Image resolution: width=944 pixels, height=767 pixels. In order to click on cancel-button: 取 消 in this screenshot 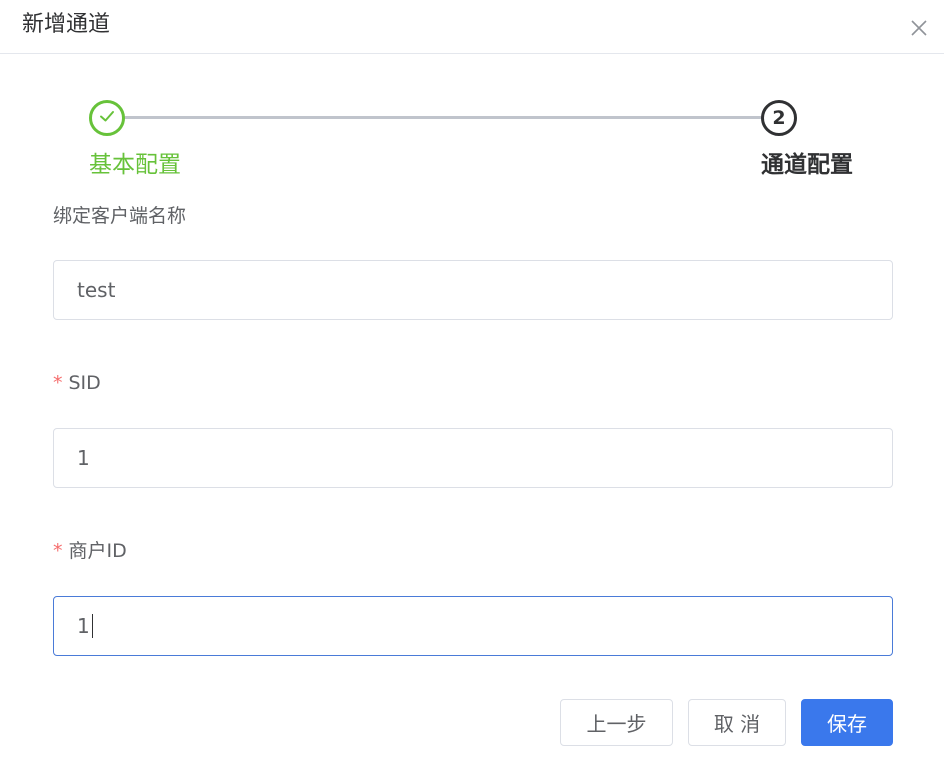, I will do `click(737, 722)`.